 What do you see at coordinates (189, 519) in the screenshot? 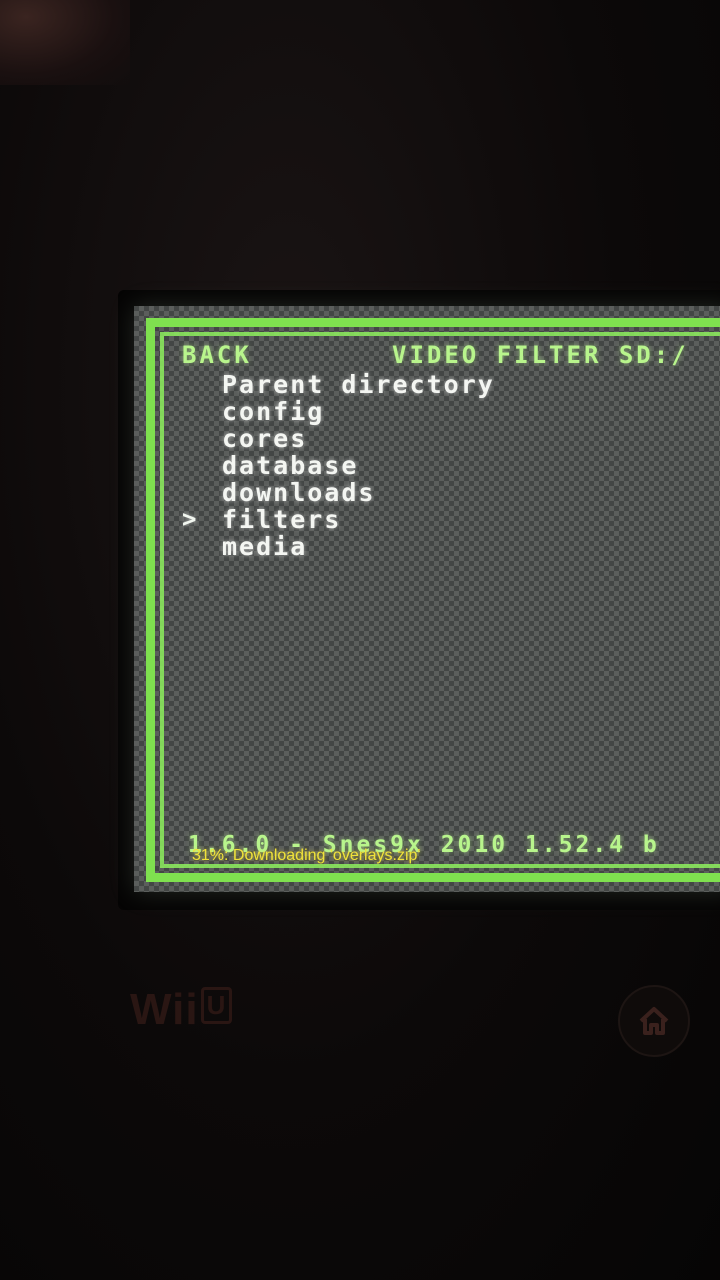
I see `selection-cursor-icon: >` at bounding box center [189, 519].